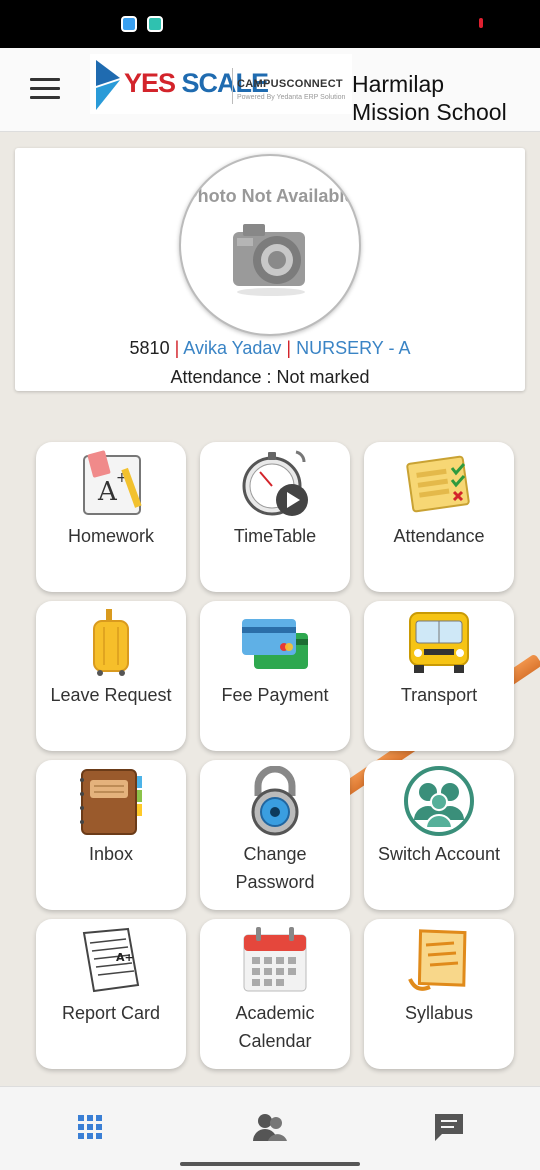 The image size is (540, 1170). Describe the element at coordinates (90, 1127) in the screenshot. I see `grid-icon` at that location.